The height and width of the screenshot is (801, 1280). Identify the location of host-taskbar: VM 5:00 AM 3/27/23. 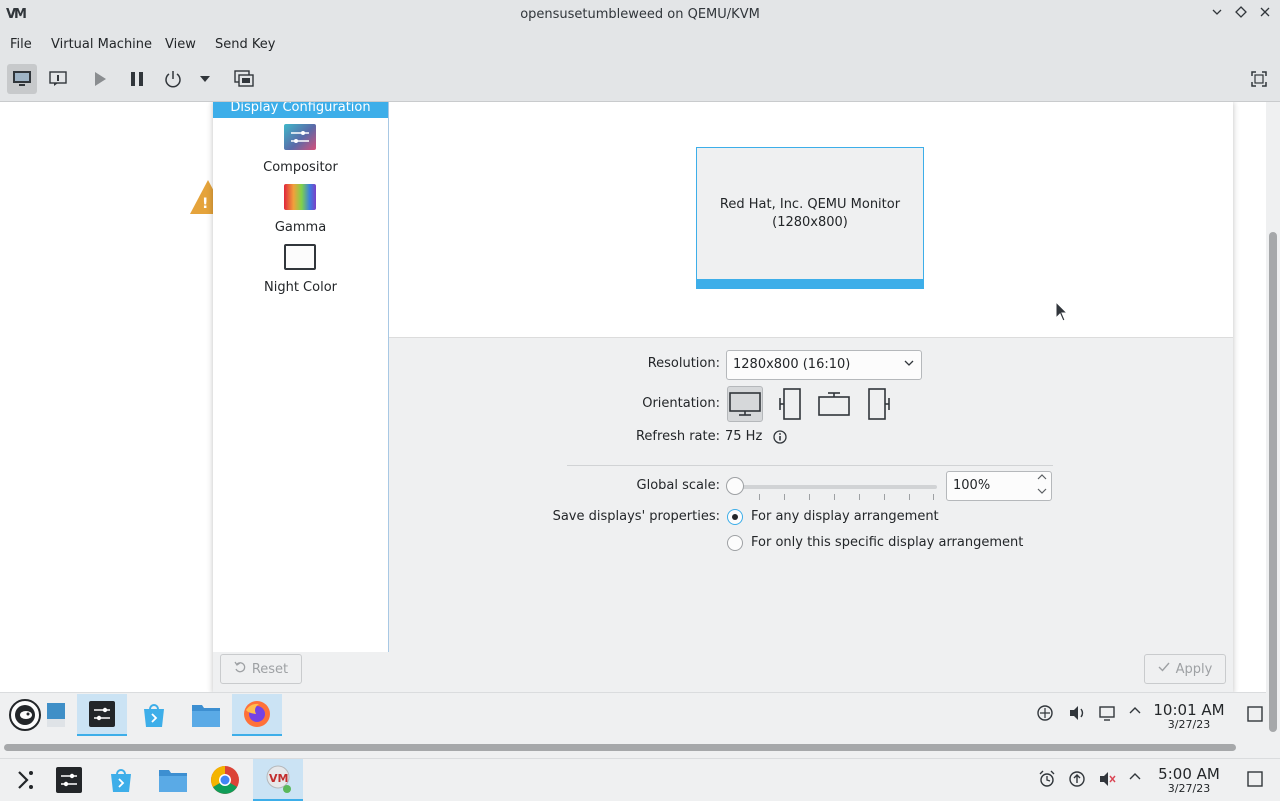
(640, 779).